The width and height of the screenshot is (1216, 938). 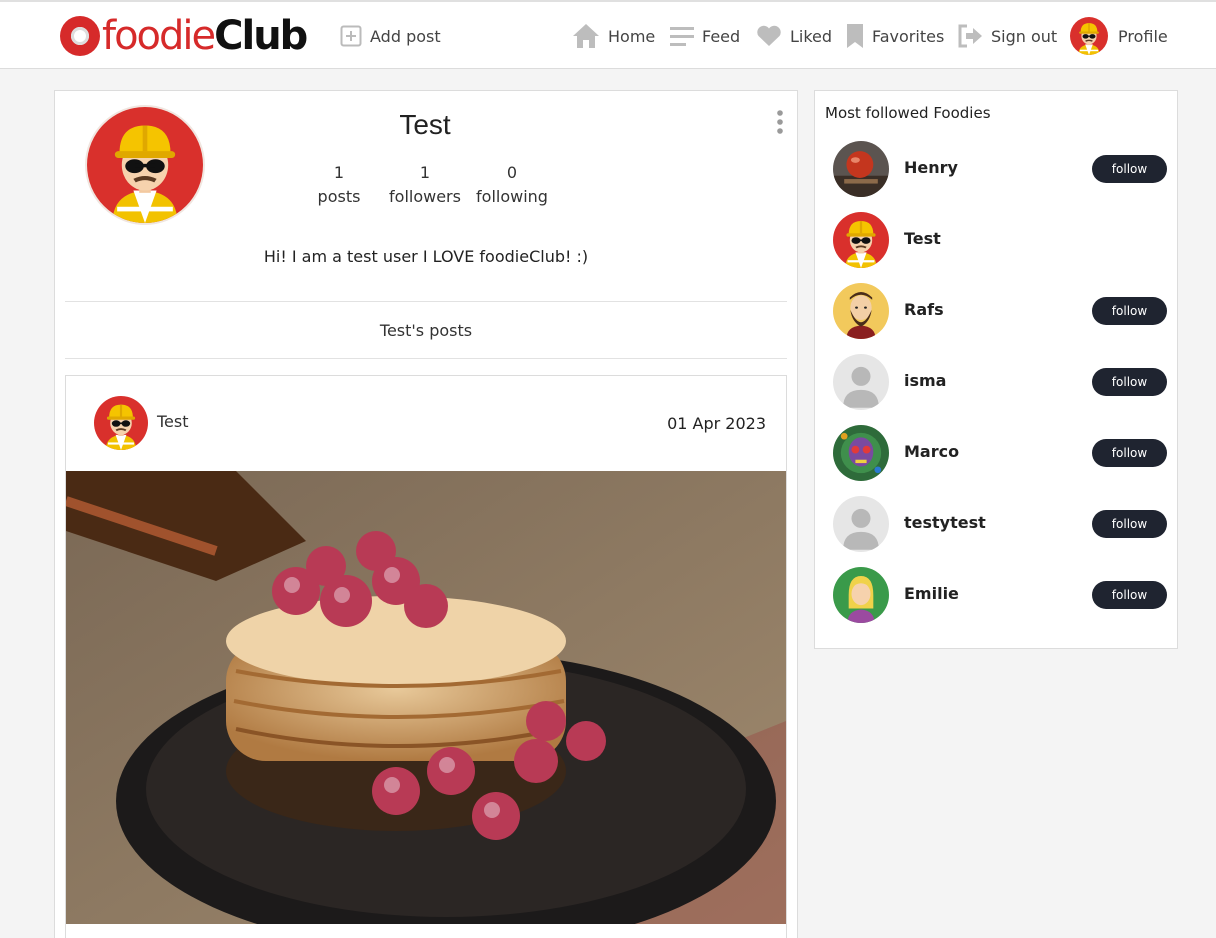 What do you see at coordinates (1000, 595) in the screenshot?
I see `foodie-item-emilie: Emilie follow` at bounding box center [1000, 595].